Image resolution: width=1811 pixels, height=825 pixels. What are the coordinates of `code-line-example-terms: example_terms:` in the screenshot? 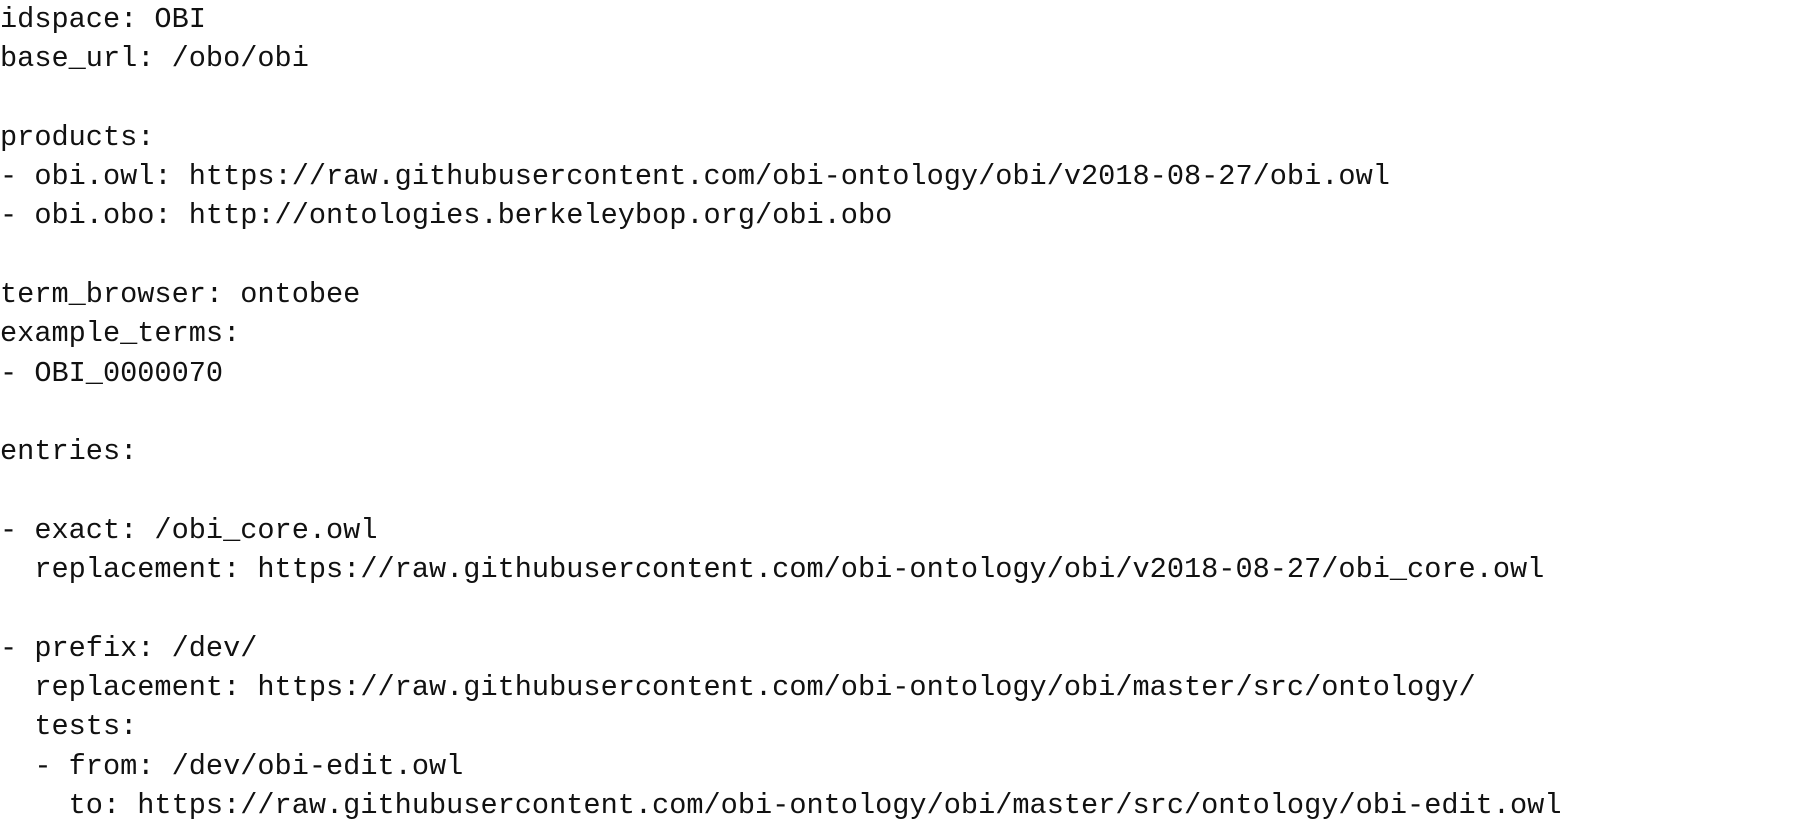 It's located at (120, 334).